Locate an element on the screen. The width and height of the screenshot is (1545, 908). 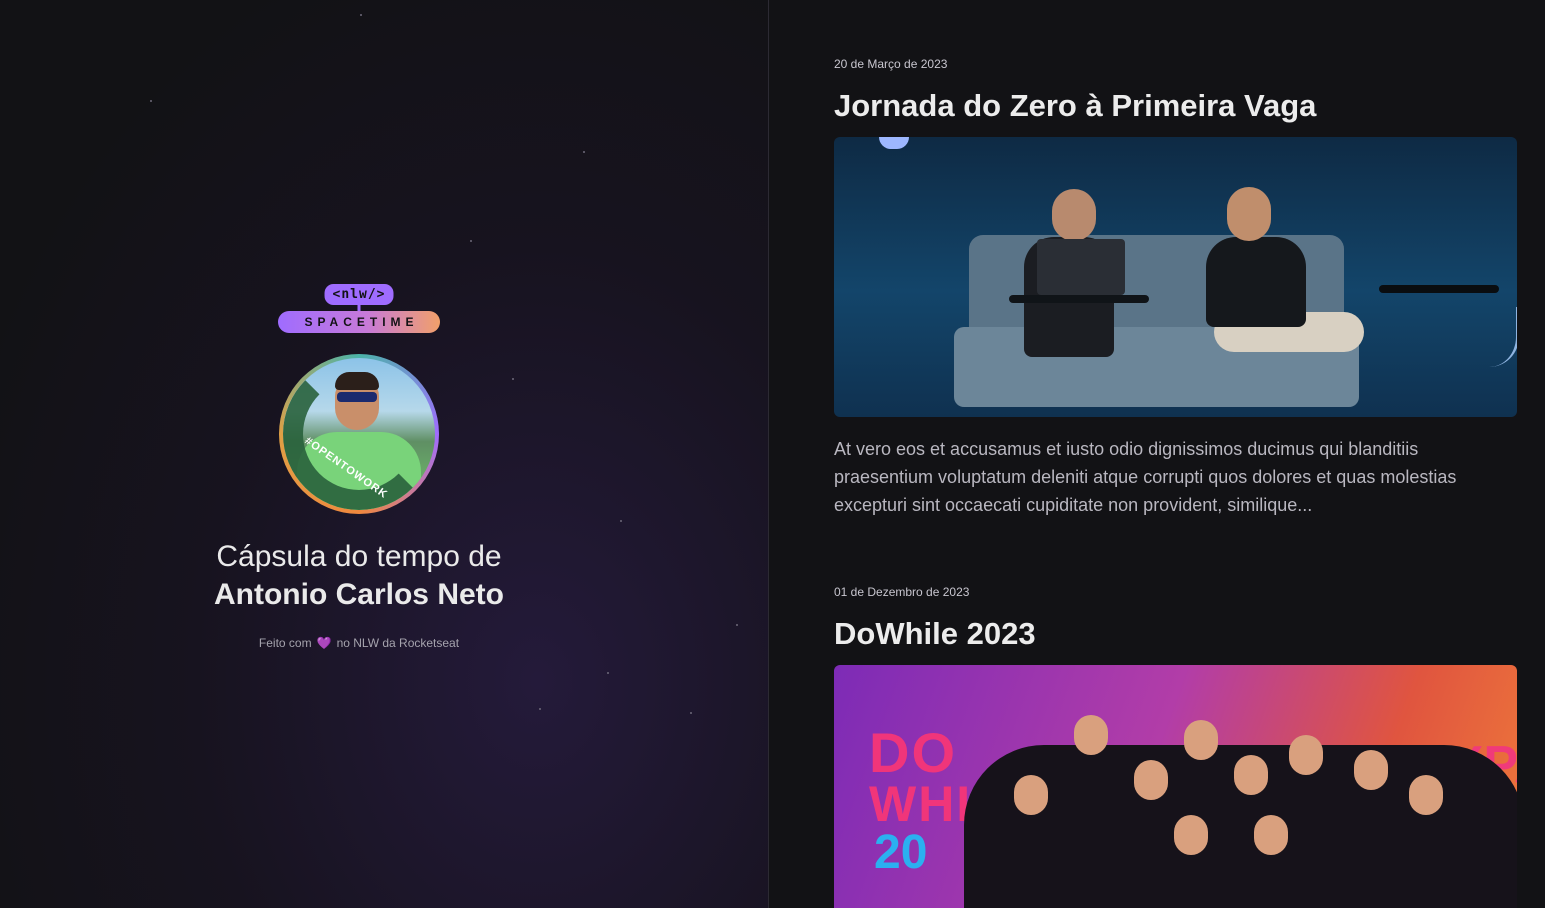
logo-spacetime: SPACETIME is located at coordinates (359, 322).